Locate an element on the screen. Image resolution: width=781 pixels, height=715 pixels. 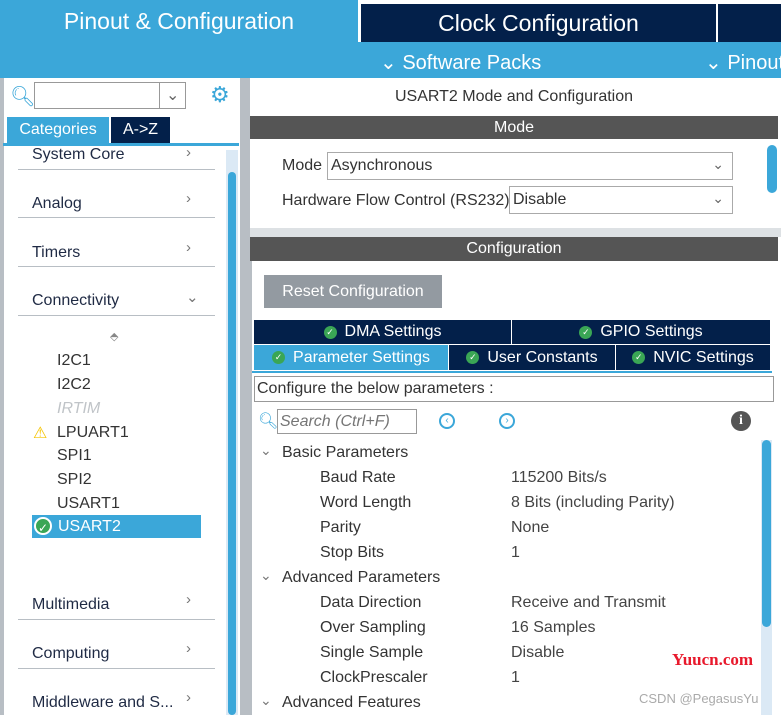
tab-dma-settings: ✓ DMA Settings is located at coordinates (383, 332).